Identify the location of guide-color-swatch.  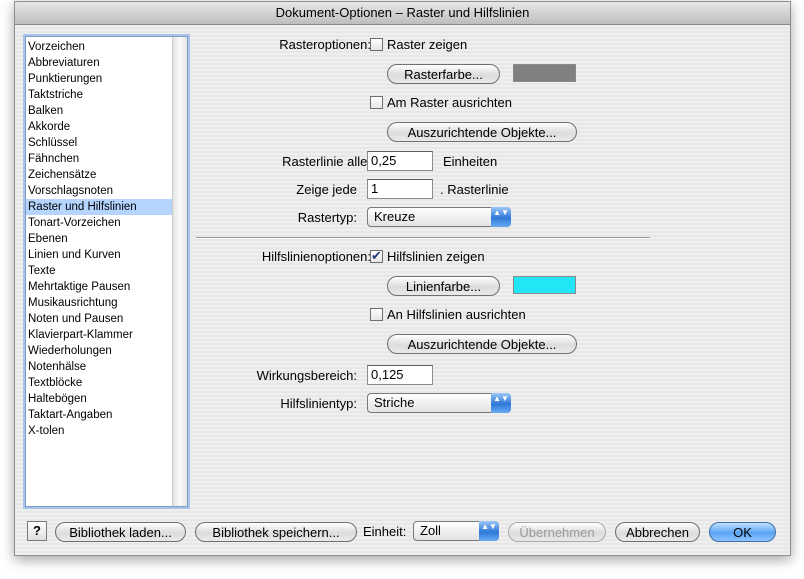
(544, 285).